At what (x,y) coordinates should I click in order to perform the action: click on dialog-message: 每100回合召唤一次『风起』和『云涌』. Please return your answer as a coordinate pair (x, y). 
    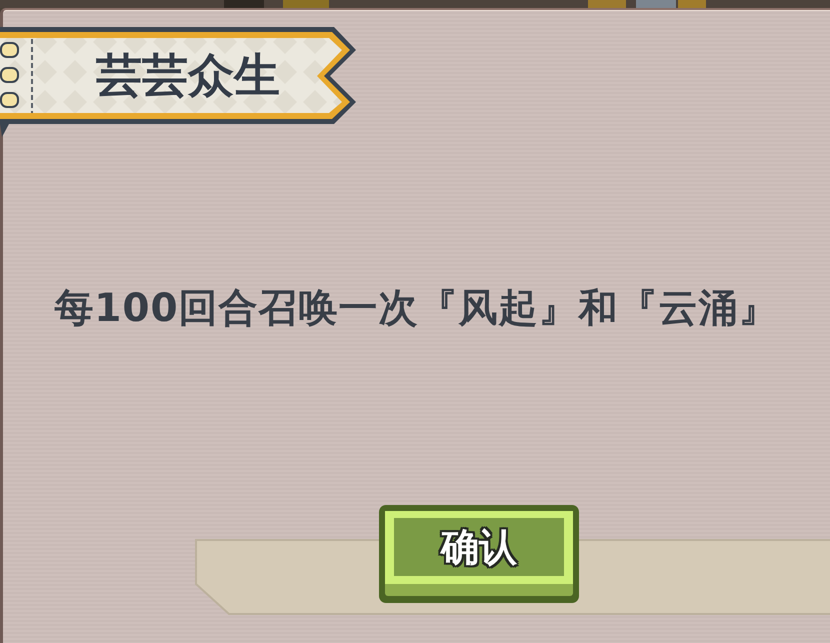
    Looking at the image, I should click on (416, 309).